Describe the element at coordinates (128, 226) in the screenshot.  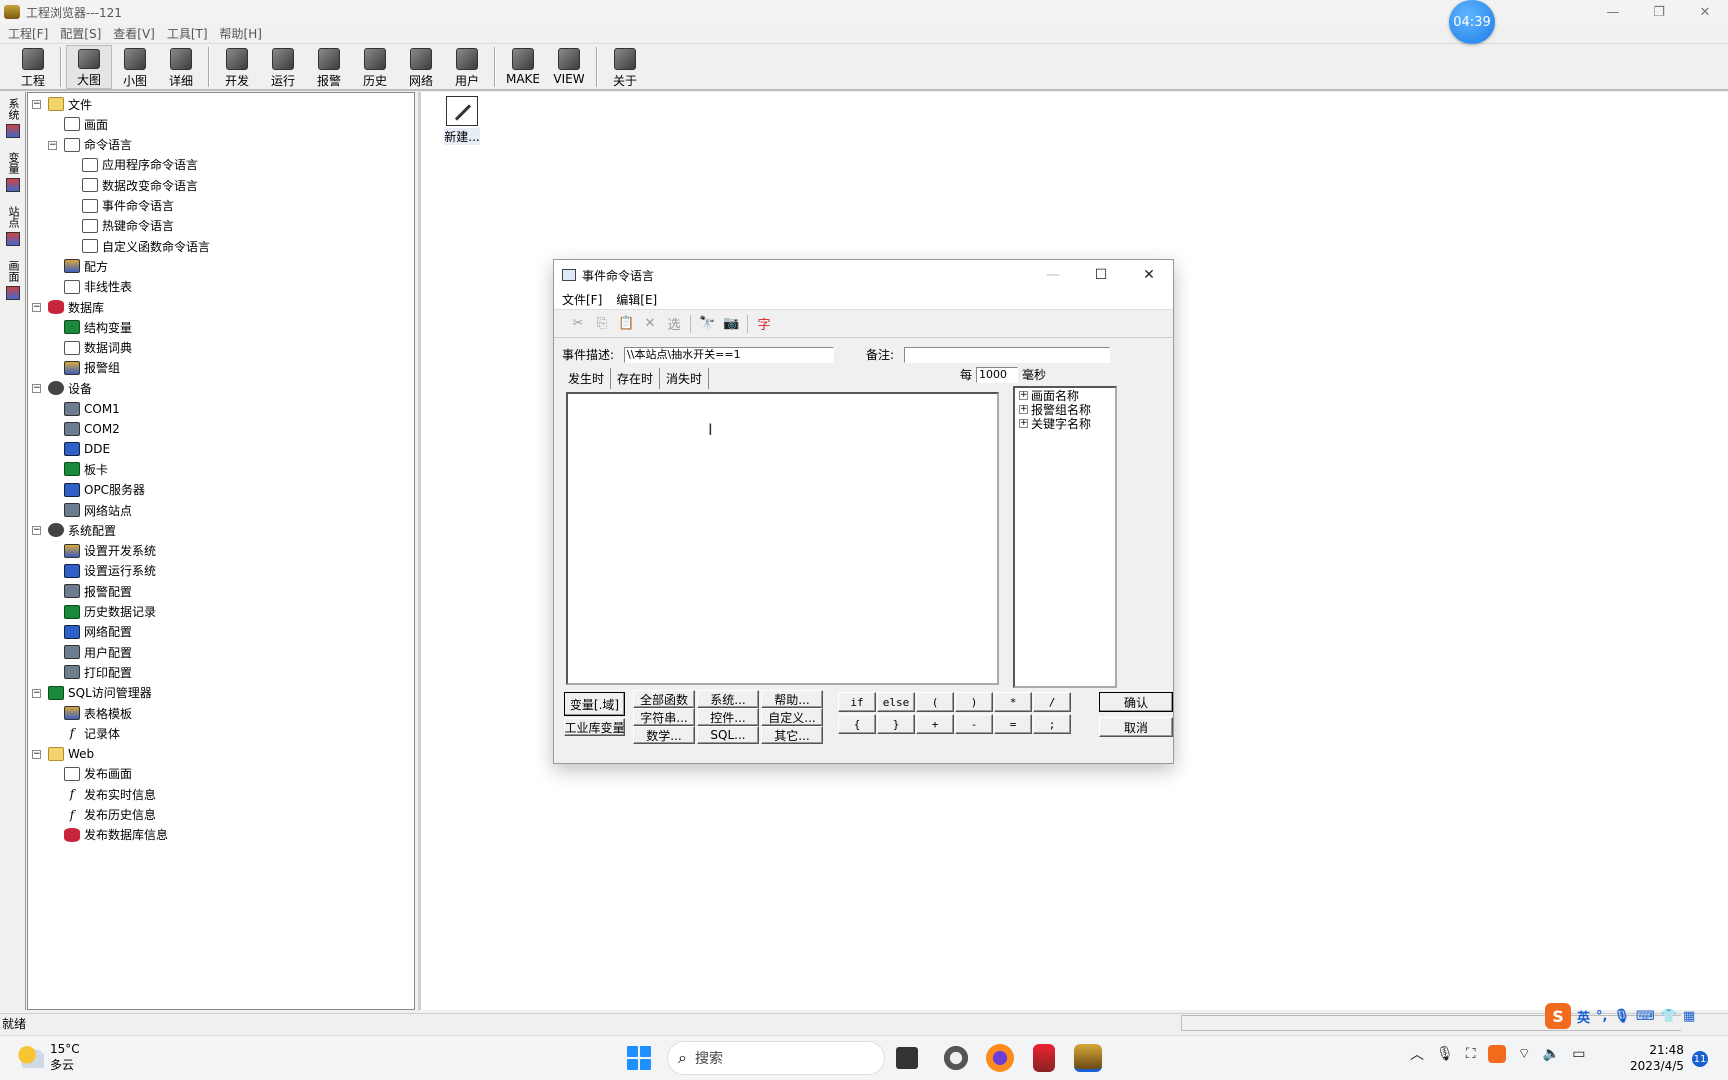
I see `tree-item: 热键命令语言` at that location.